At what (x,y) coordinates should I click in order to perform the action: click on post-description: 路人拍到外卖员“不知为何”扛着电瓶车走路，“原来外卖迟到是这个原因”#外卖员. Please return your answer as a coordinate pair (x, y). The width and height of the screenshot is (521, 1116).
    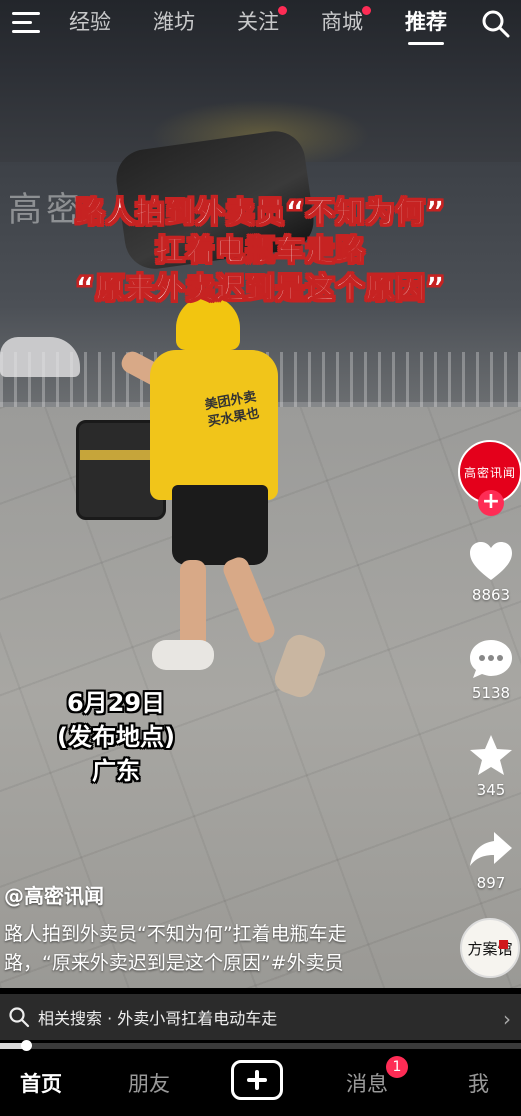
    Looking at the image, I should click on (204, 949).